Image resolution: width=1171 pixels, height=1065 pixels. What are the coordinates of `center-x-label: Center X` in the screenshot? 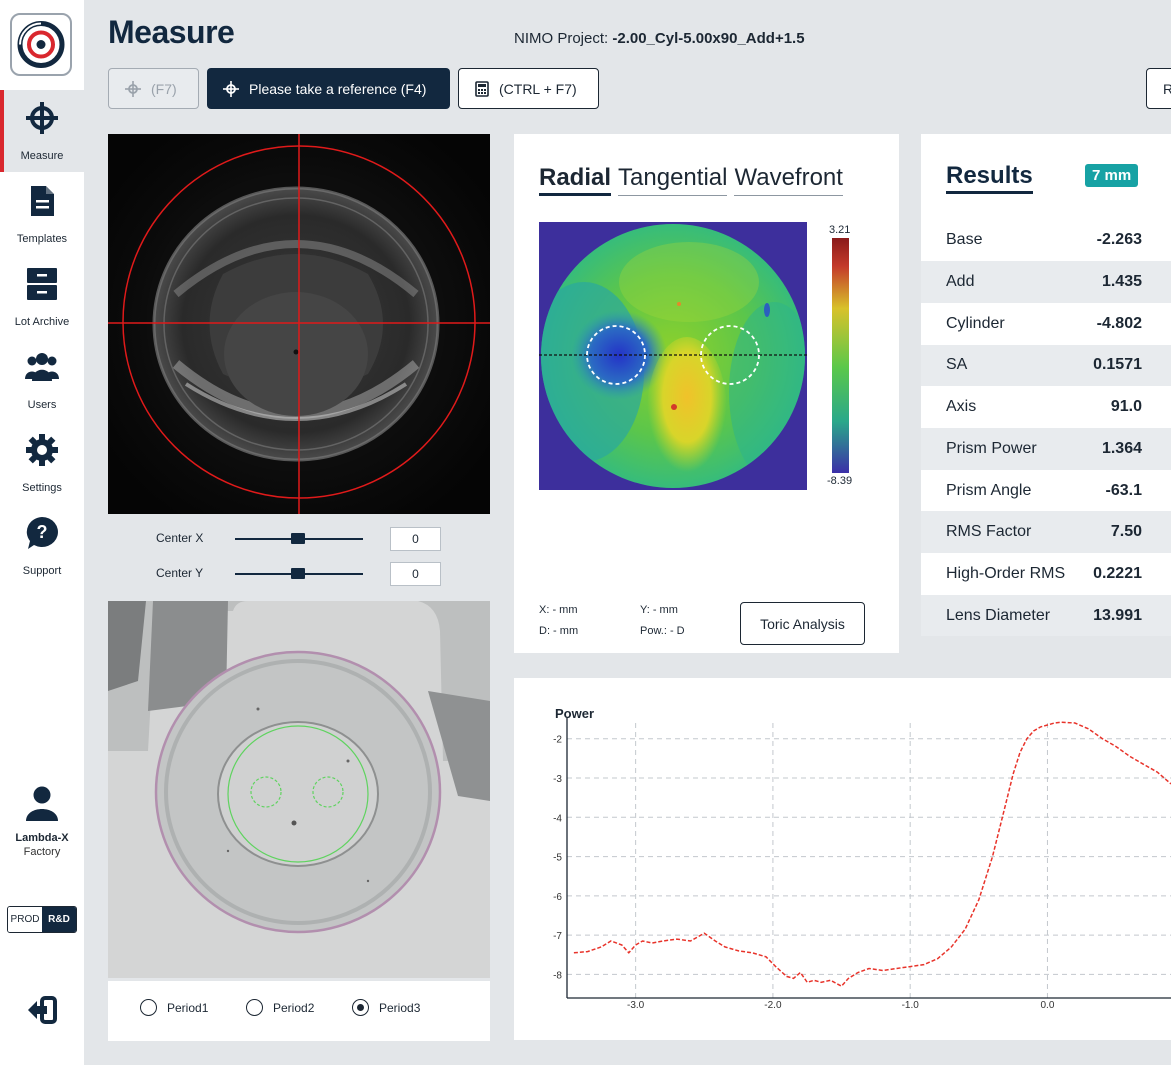 It's located at (180, 538).